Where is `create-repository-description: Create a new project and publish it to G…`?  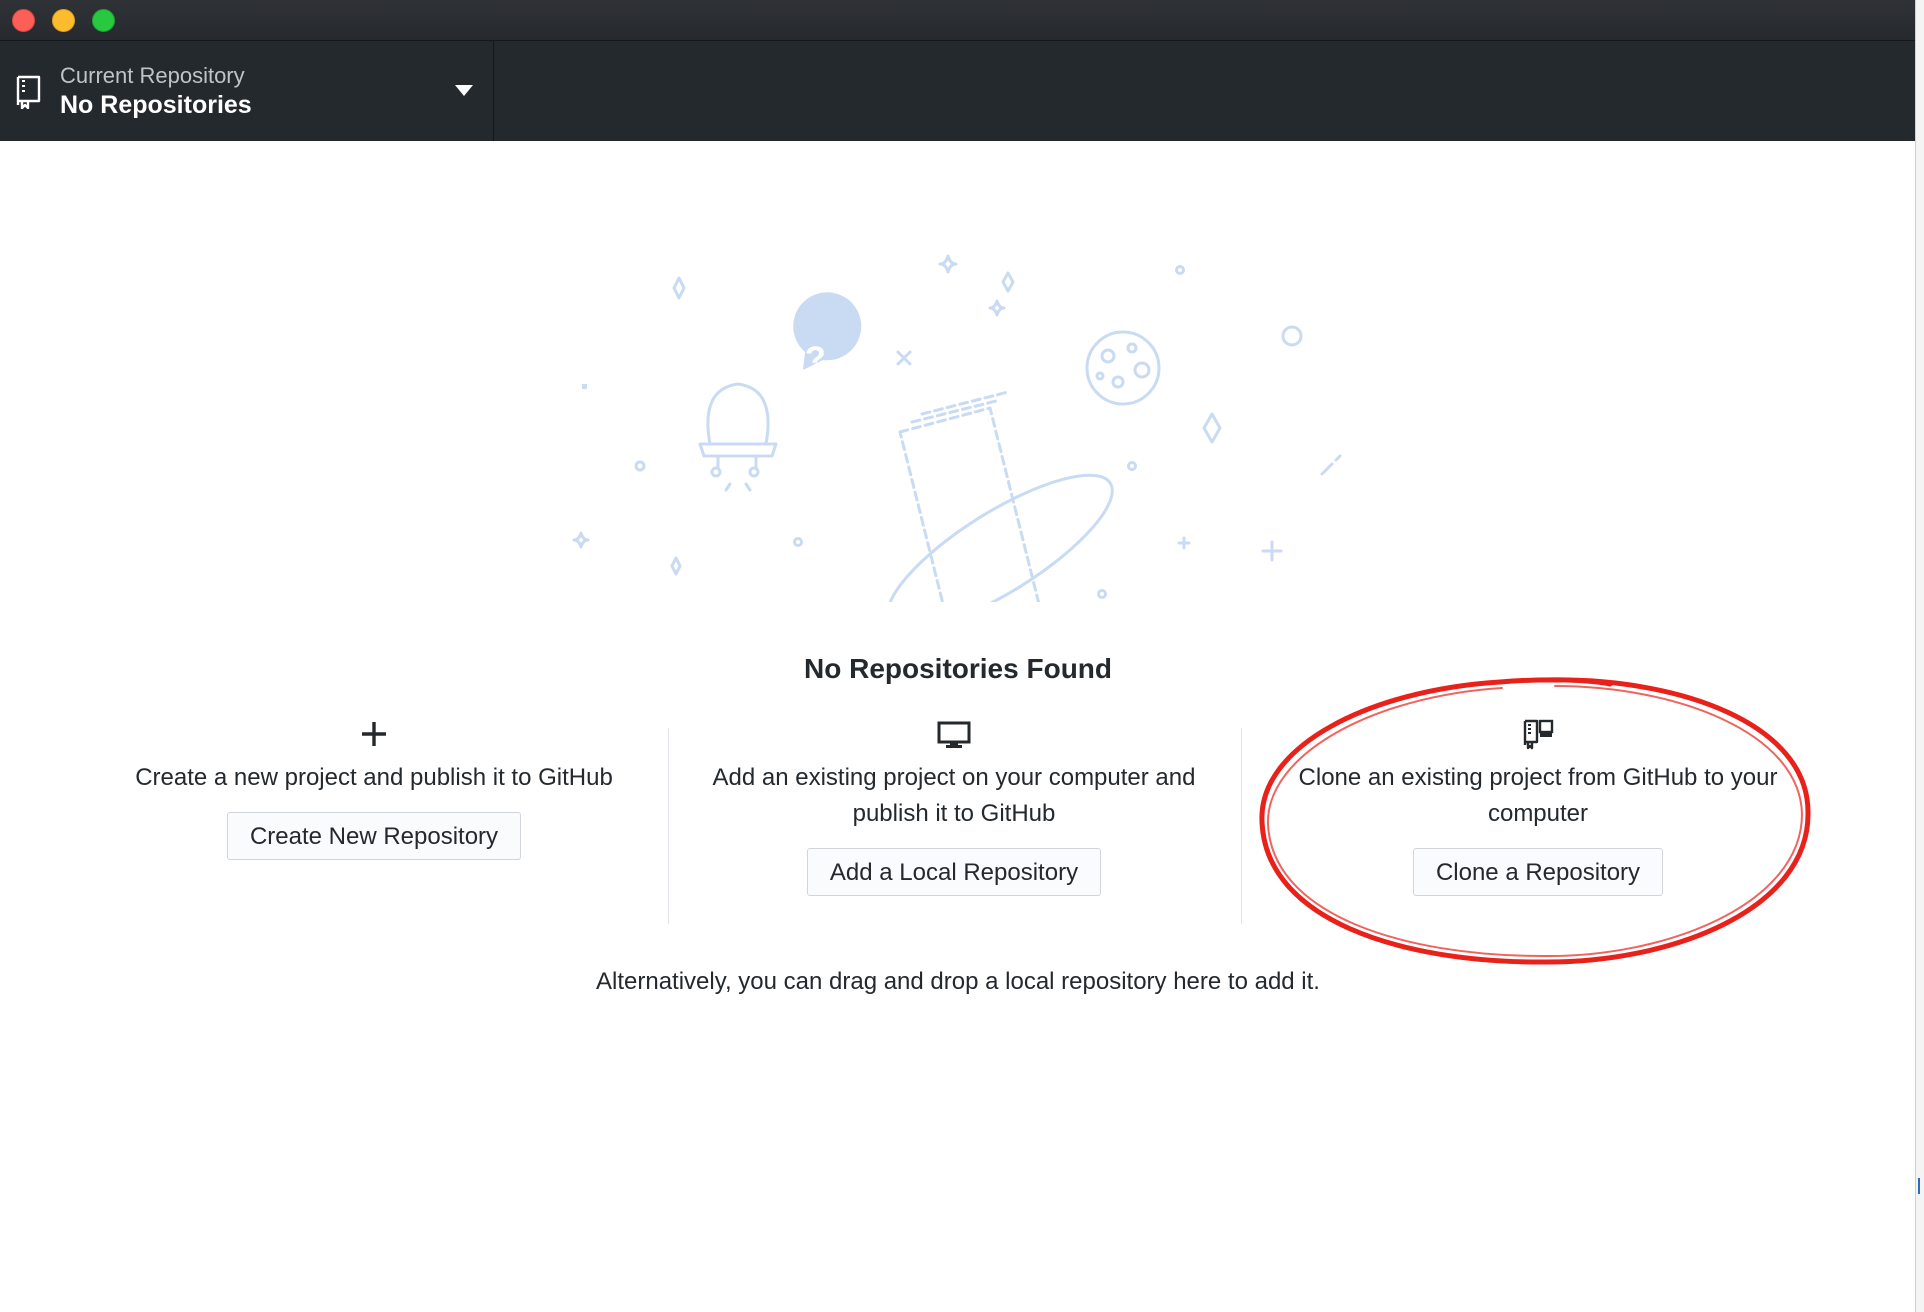 create-repository-description: Create a new project and publish it to G… is located at coordinates (374, 777).